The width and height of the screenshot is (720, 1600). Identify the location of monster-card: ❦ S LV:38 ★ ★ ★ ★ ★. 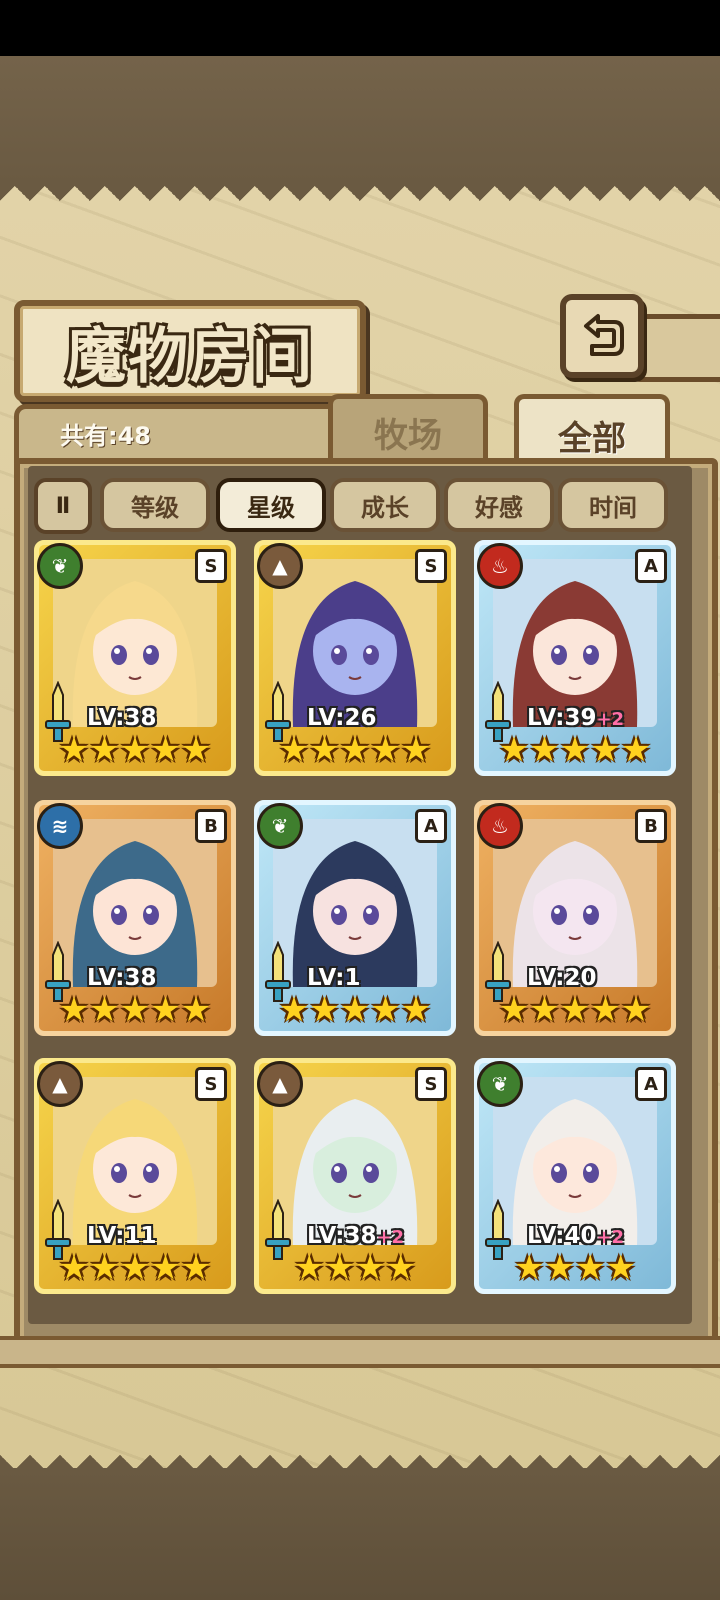
(135, 658).